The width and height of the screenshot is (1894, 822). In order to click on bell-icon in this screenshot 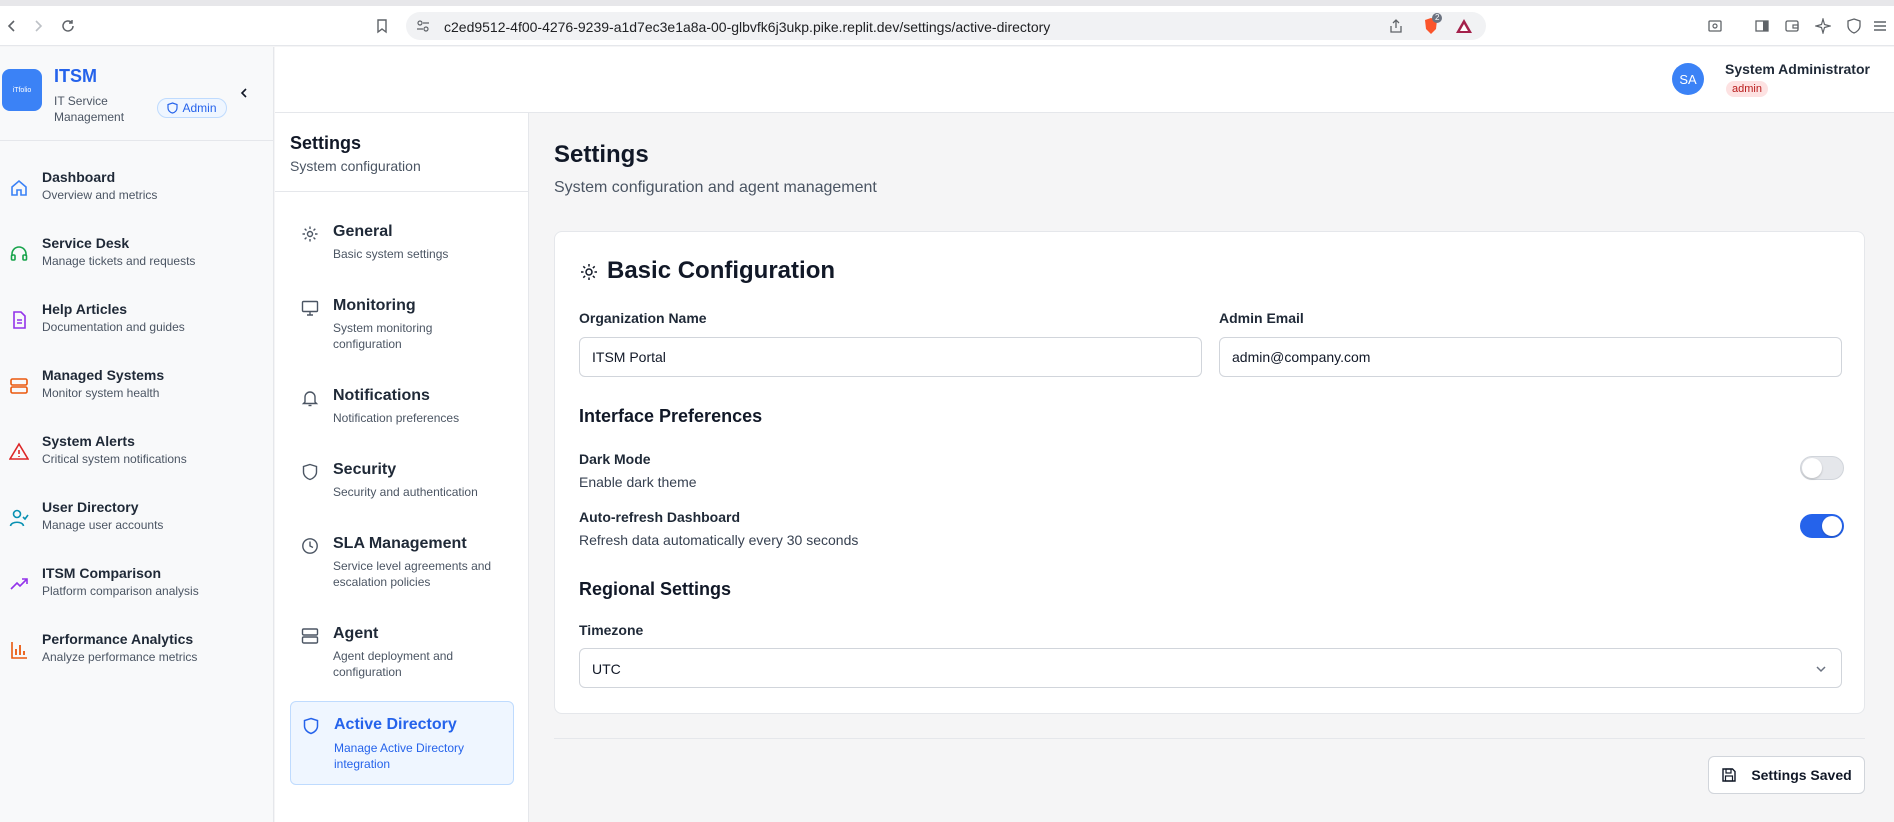, I will do `click(310, 399)`.